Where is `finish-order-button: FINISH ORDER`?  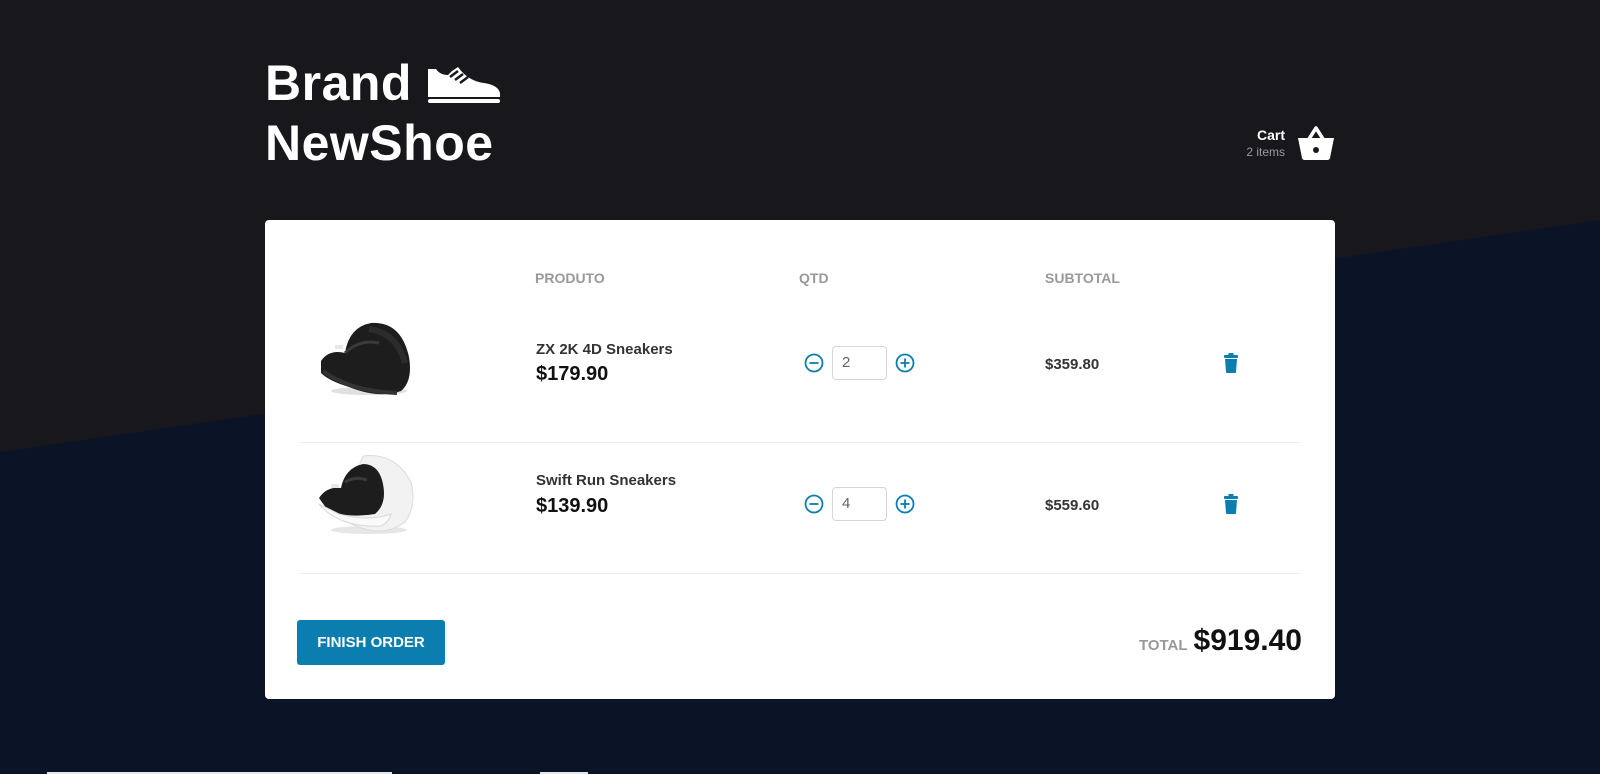
finish-order-button: FINISH ORDER is located at coordinates (371, 642).